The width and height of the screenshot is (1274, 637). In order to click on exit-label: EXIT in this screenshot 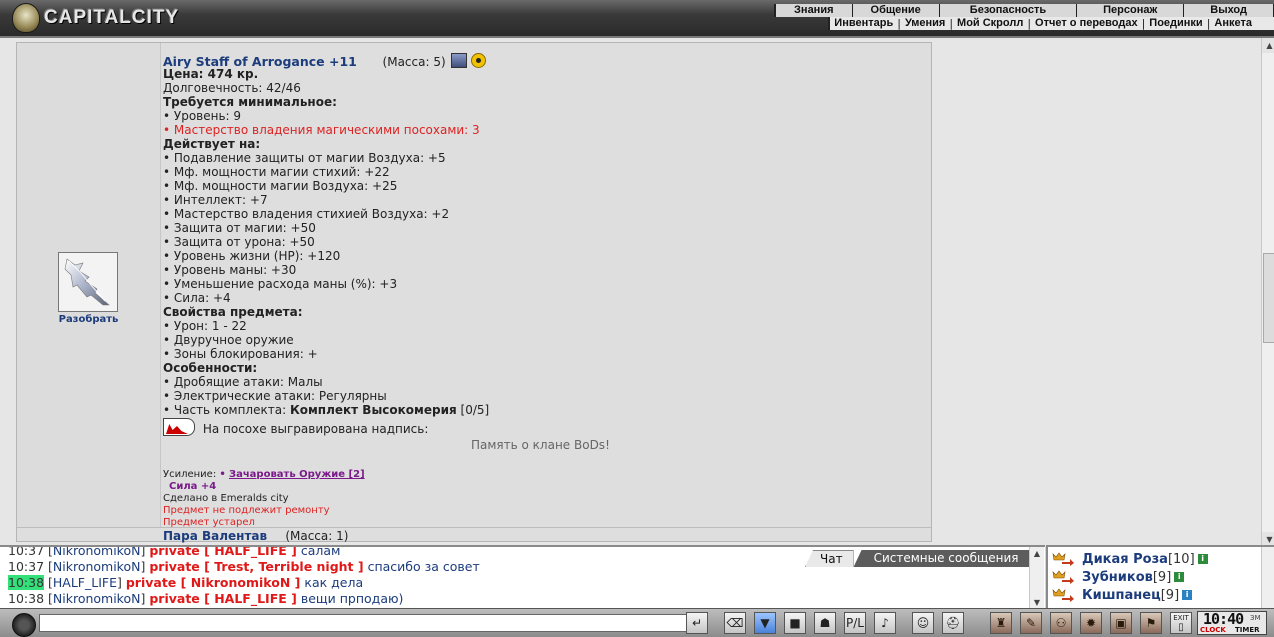, I will do `click(1181, 617)`.